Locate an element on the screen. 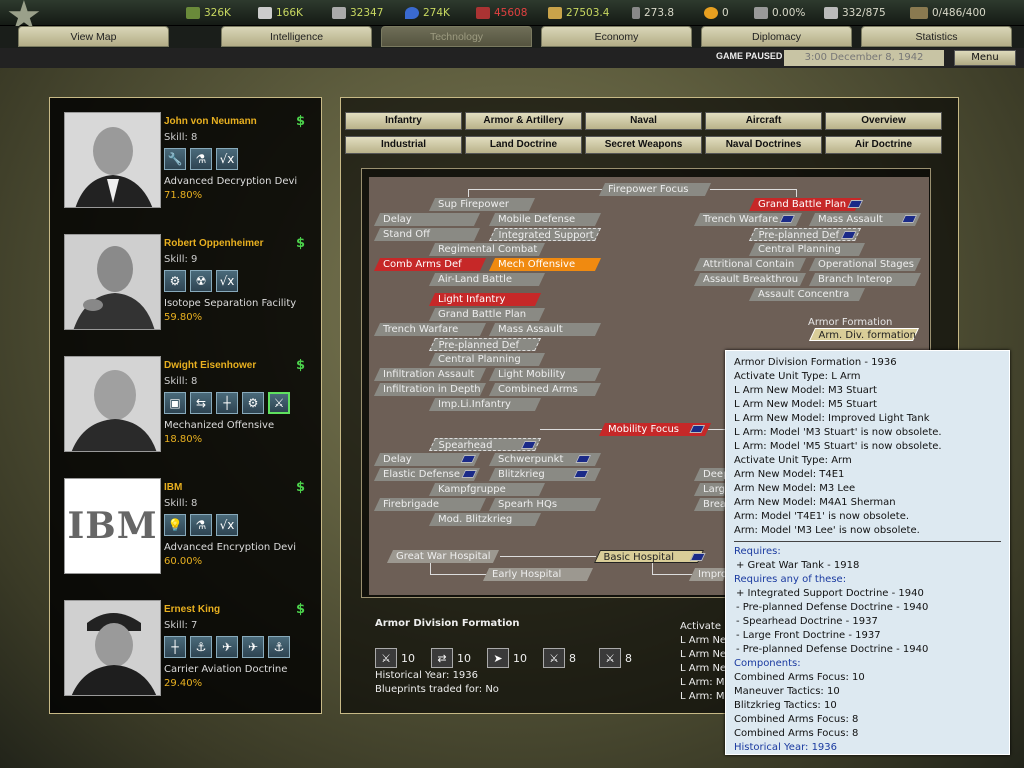 This screenshot has width=1024, height=768. tech-assault-concentra: Assault Concentra is located at coordinates (807, 294).